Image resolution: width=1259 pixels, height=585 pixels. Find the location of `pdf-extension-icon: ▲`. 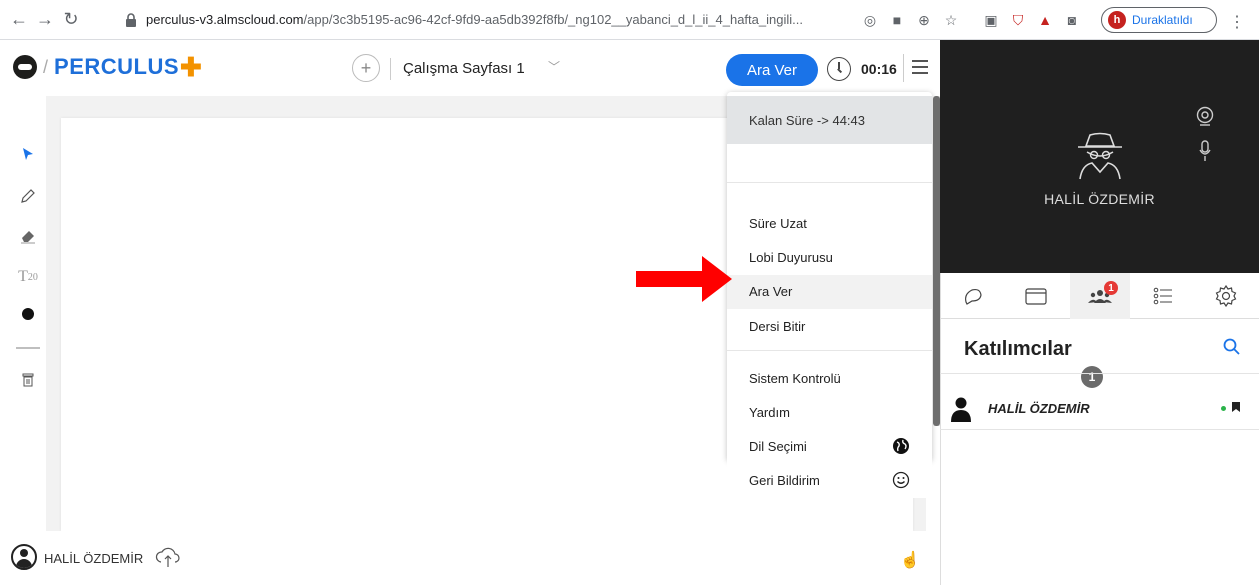

pdf-extension-icon: ▲ is located at coordinates (1045, 20).